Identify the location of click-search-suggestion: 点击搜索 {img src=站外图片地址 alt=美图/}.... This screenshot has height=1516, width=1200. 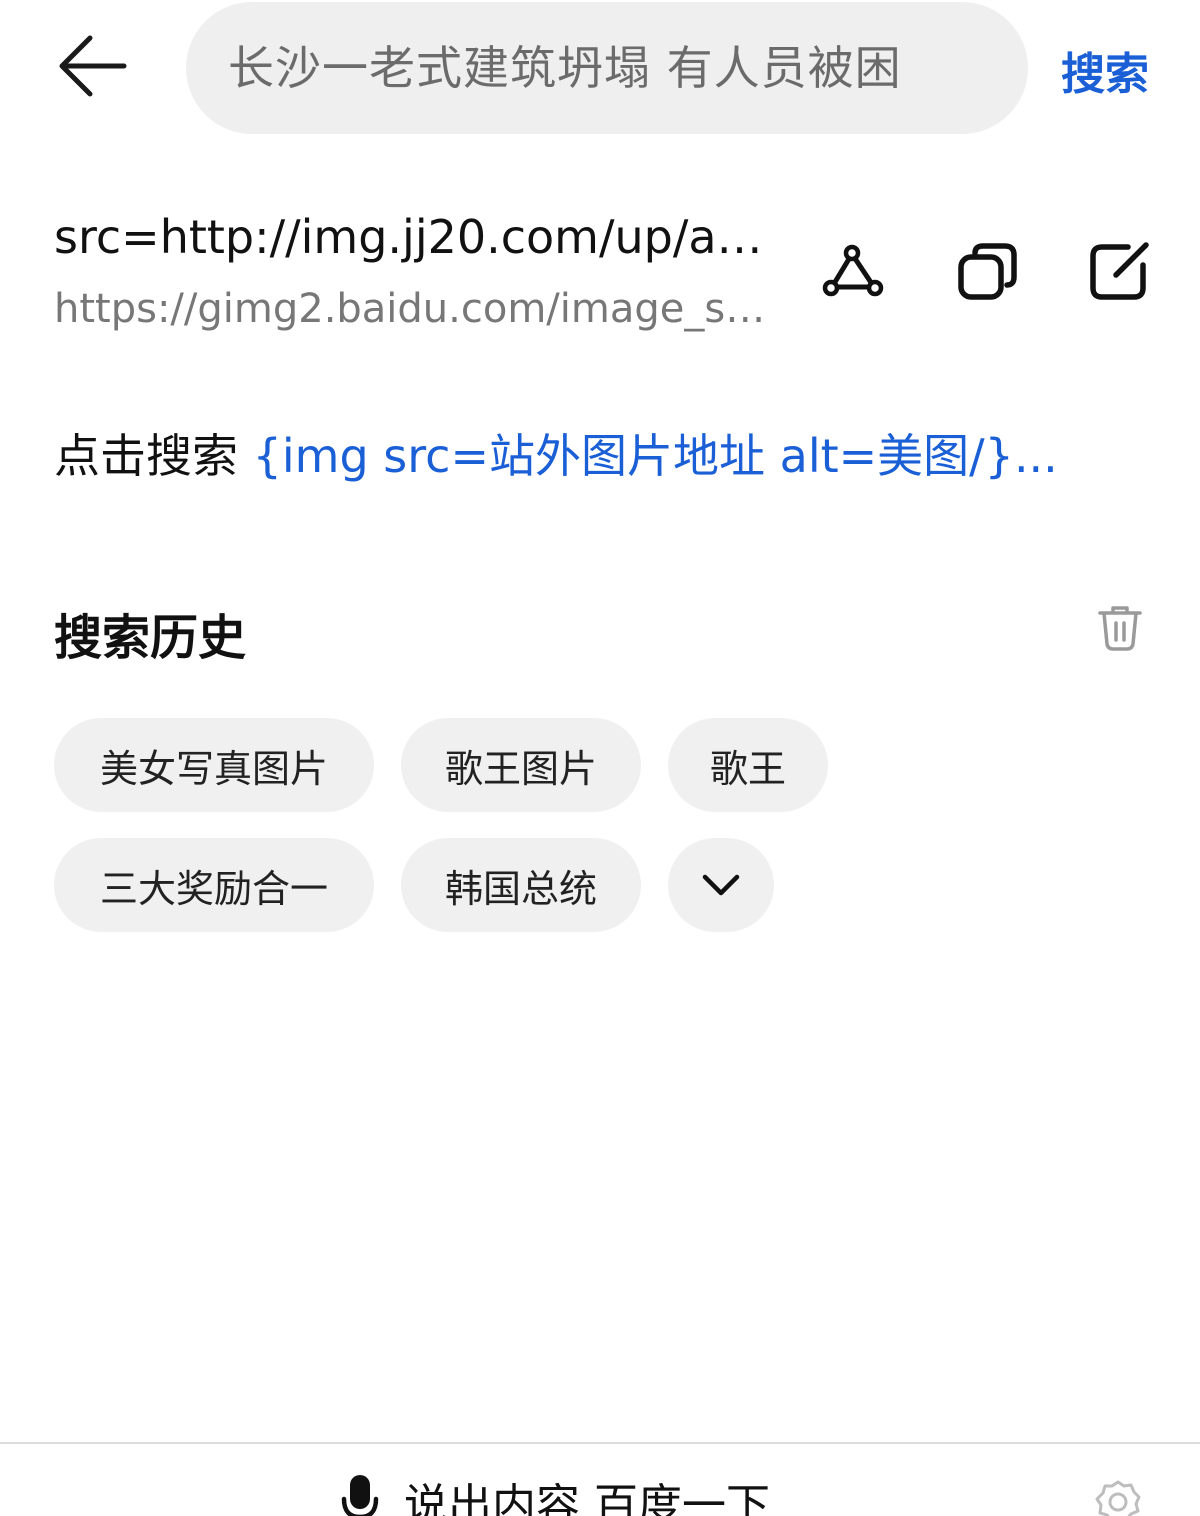
(599, 453).